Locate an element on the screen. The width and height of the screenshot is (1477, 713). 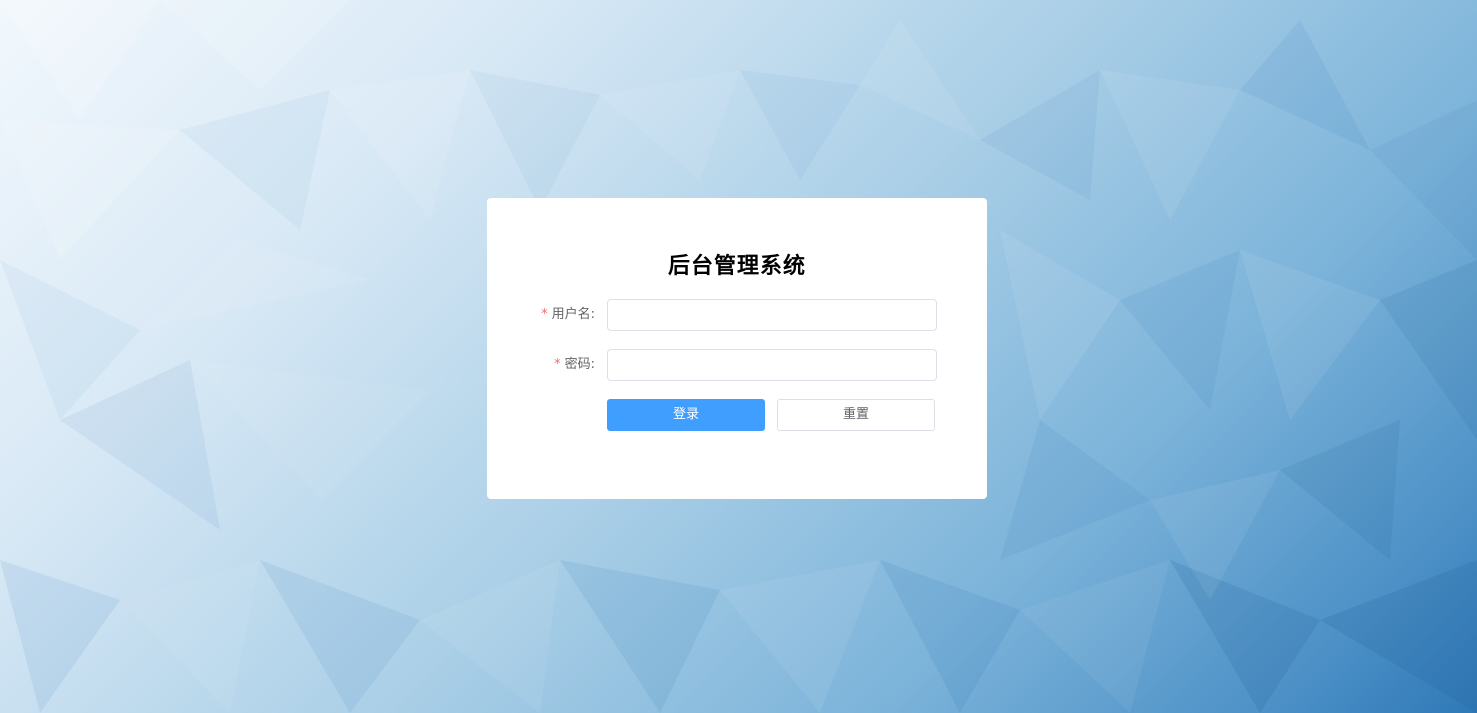
password-input is located at coordinates (772, 365).